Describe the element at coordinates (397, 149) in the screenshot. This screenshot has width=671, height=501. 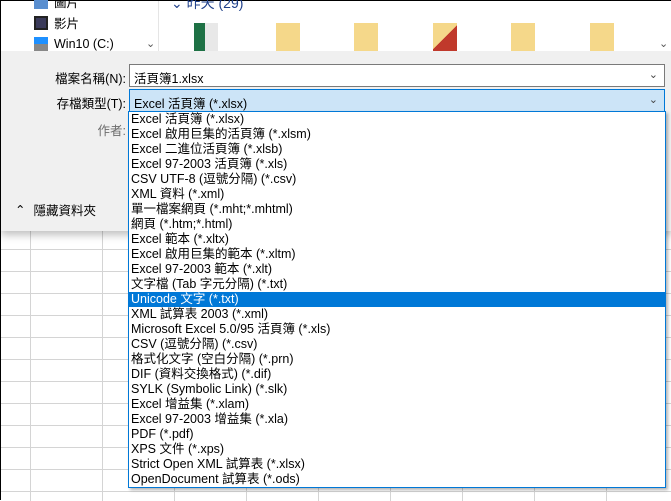
I see `save-type-option: Excel 二進位活頁簿 (*.xlsb)` at that location.